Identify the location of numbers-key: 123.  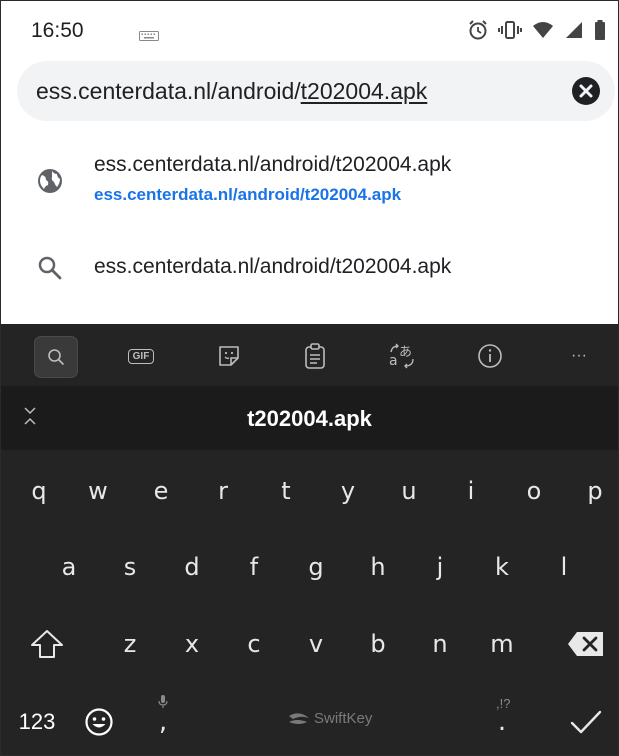
(37, 722).